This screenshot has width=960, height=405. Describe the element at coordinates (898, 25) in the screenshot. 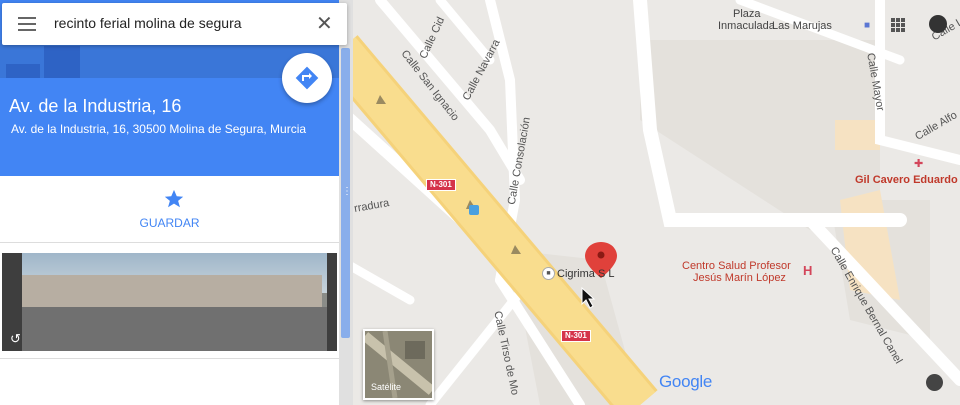

I see `apps-grid-icon` at that location.